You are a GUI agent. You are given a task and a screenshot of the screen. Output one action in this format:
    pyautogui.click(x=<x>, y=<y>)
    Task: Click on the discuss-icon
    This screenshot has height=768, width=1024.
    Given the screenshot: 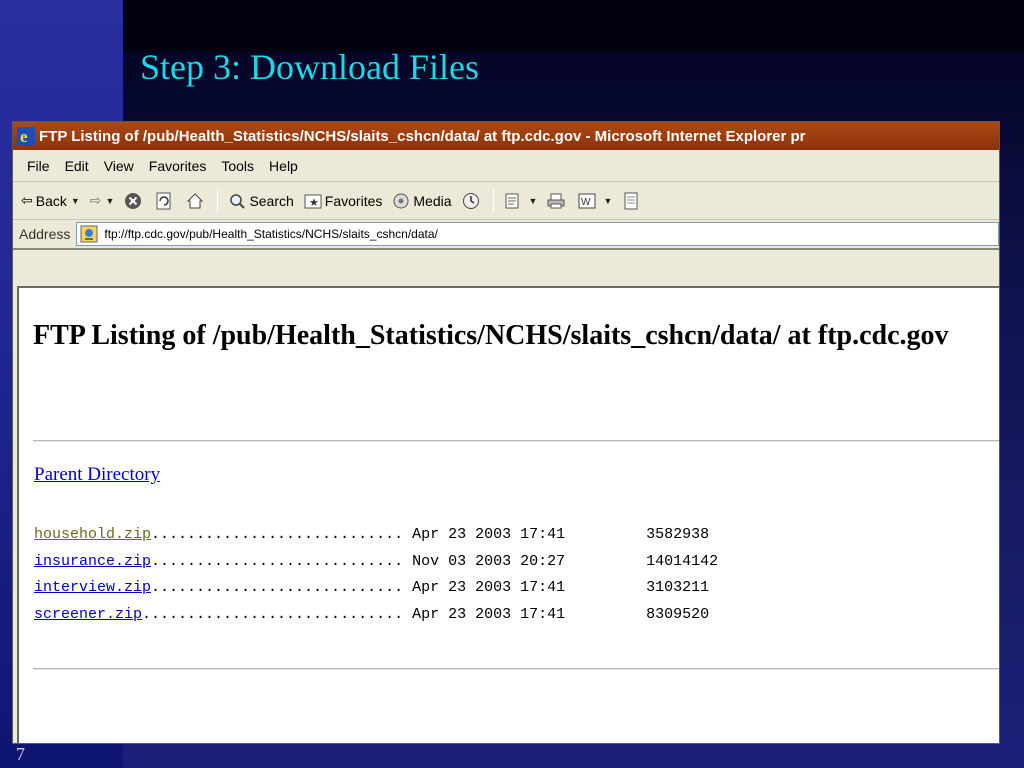 What is the action you would take?
    pyautogui.click(x=631, y=200)
    